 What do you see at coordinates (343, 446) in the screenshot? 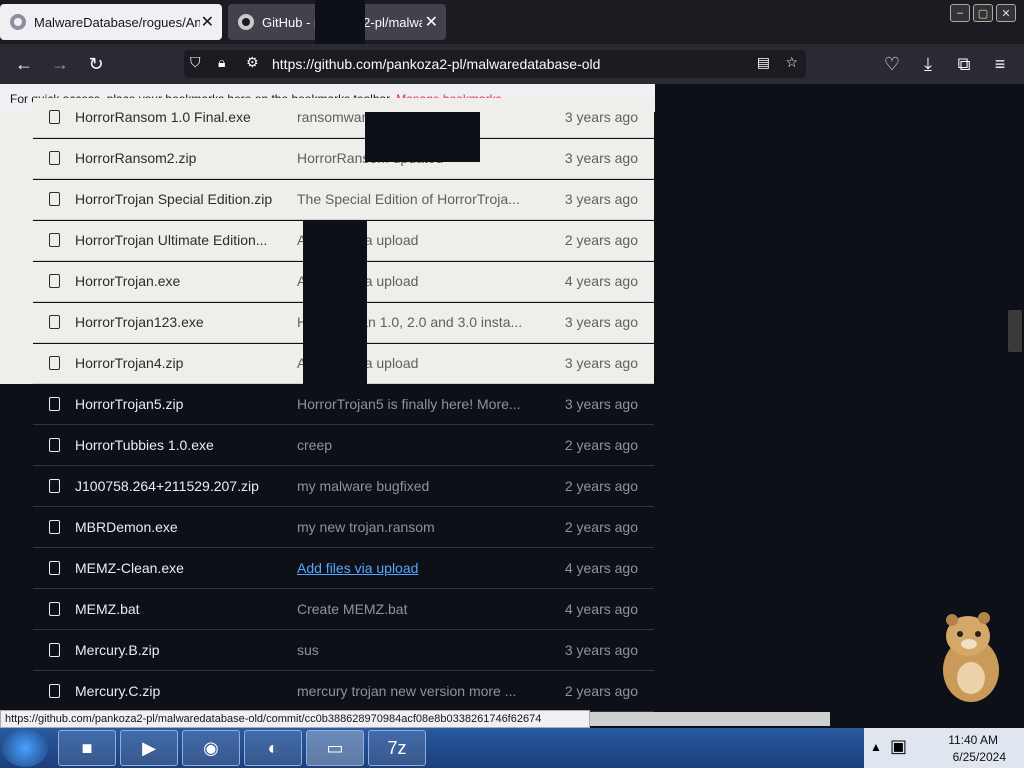
I see `file-row: HorrorTubbies 1.0.exe creep 2 years ago` at bounding box center [343, 446].